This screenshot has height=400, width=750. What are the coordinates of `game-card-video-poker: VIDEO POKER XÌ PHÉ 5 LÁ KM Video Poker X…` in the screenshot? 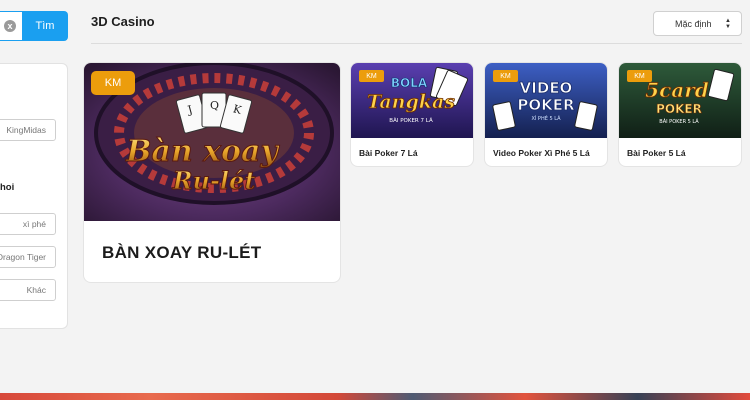 It's located at (546, 114).